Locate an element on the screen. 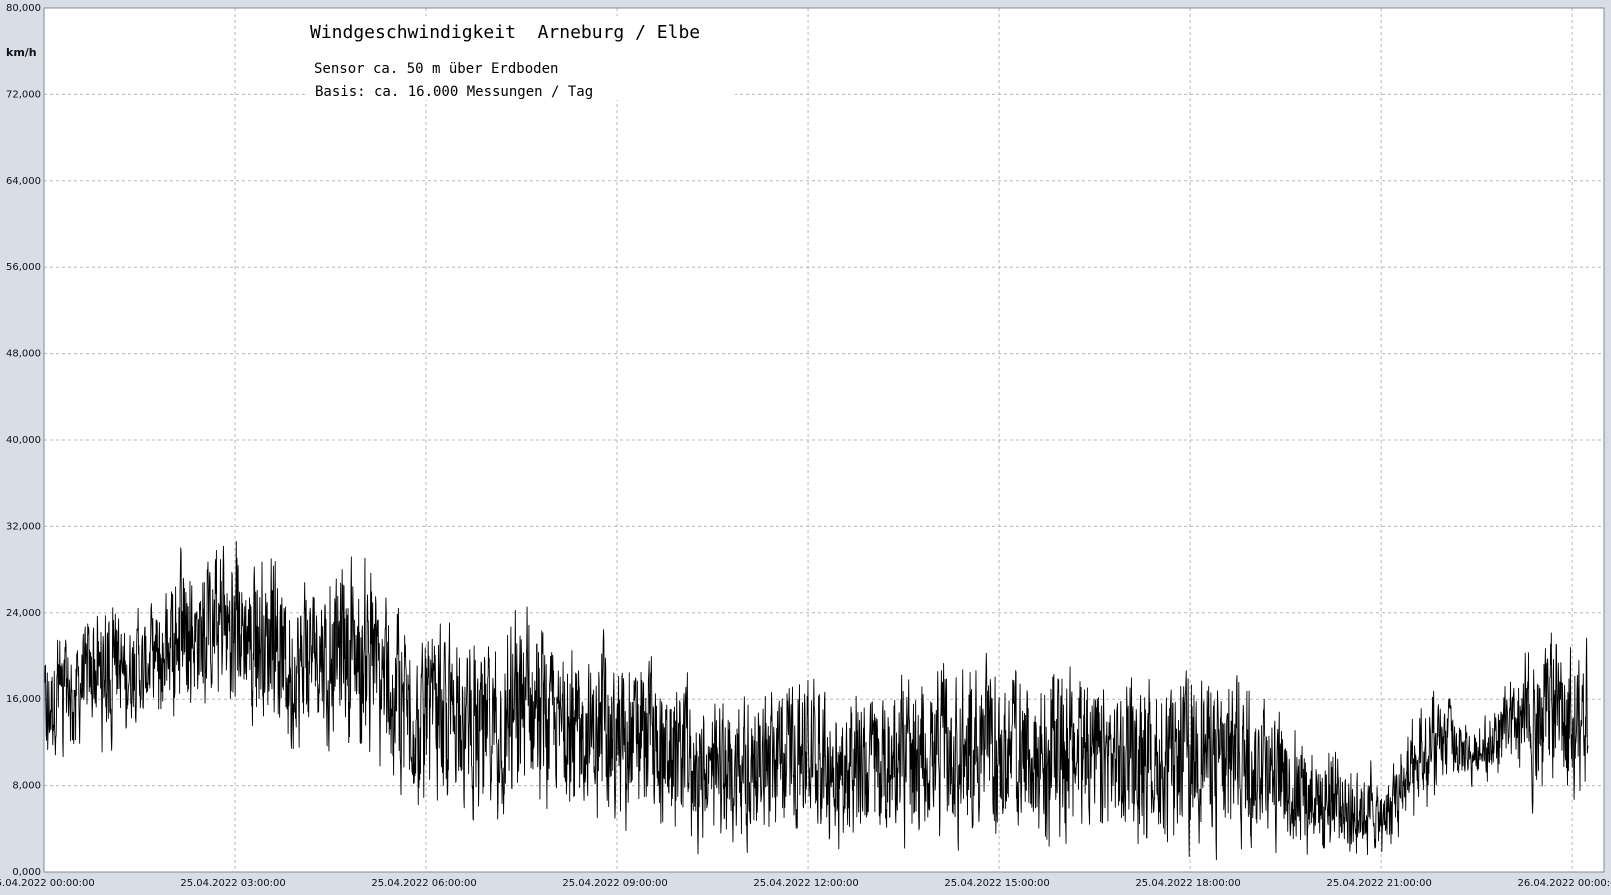 The width and height of the screenshot is (1611, 895). y-tick-label: 0,000 is located at coordinates (26, 872).